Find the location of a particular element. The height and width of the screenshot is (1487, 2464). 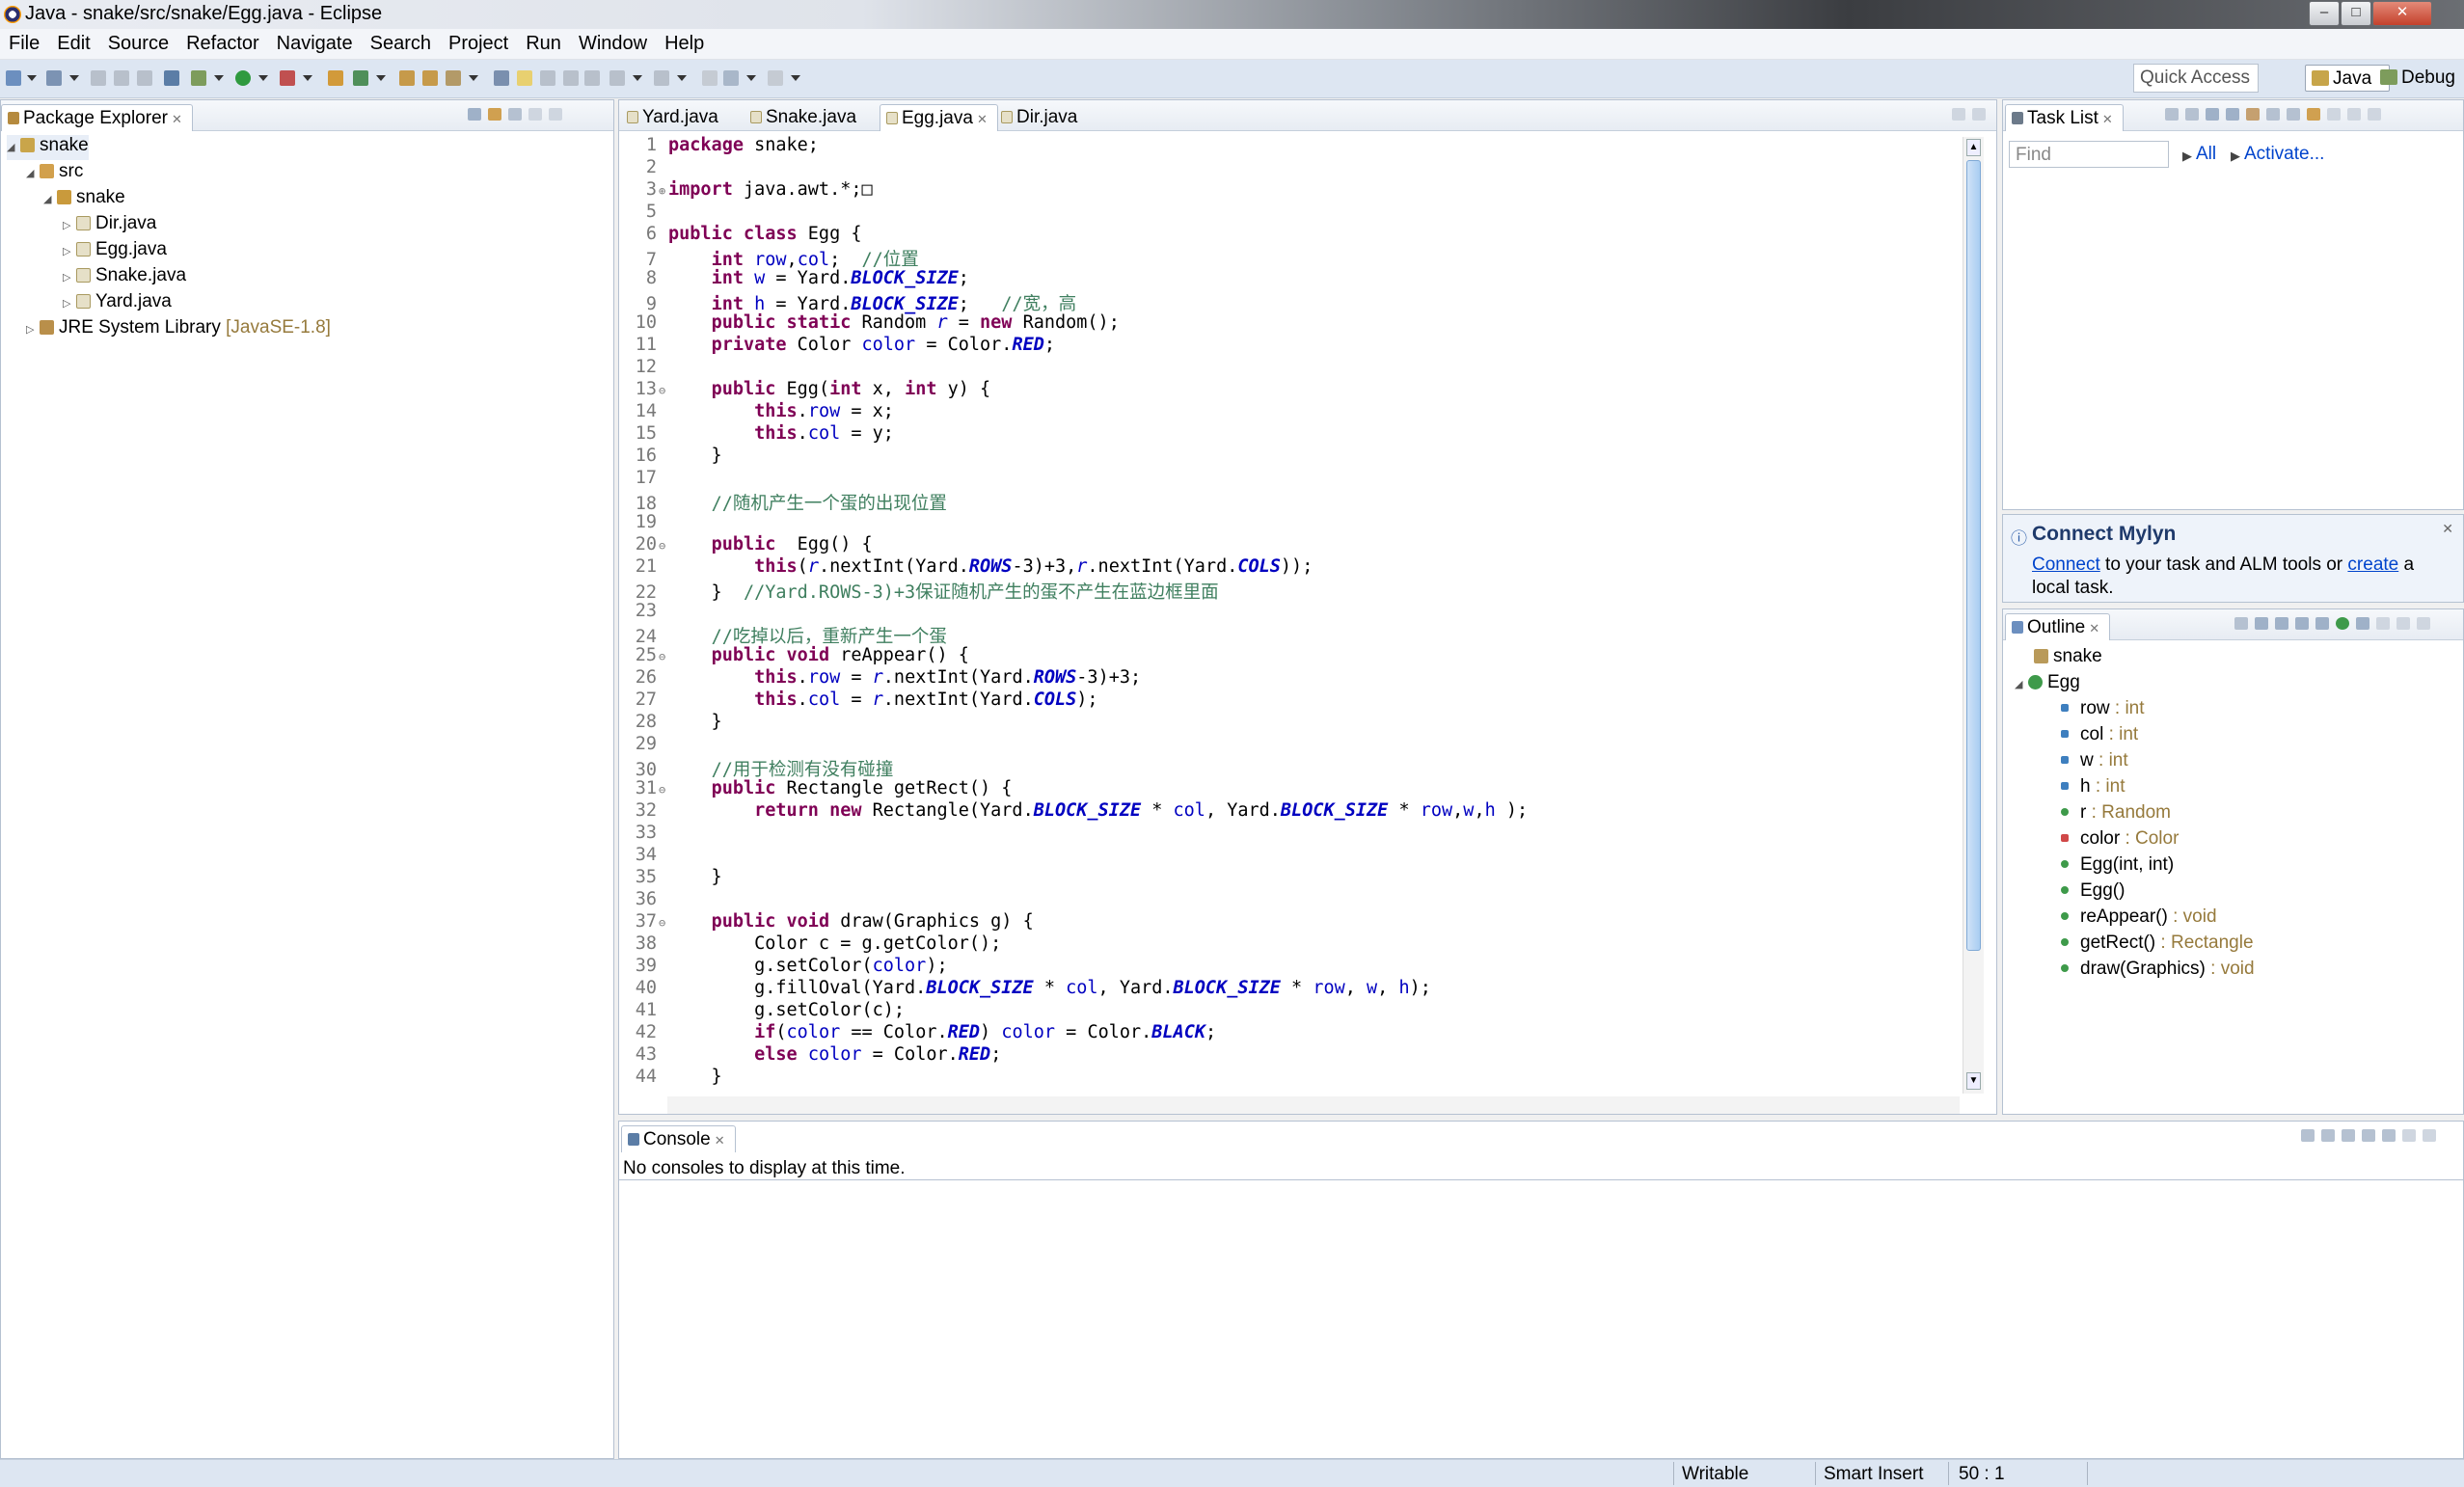

focus-icon is located at coordinates (2253, 114).